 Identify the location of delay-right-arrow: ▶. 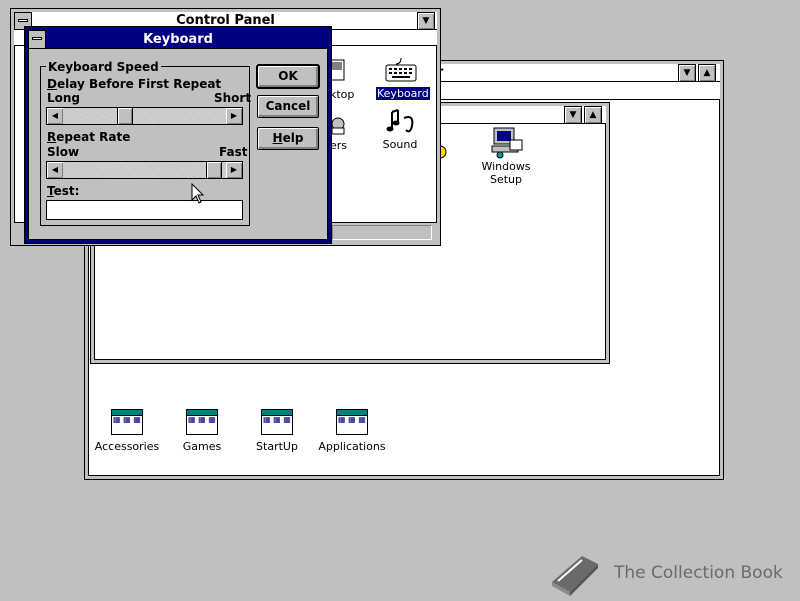
(234, 116).